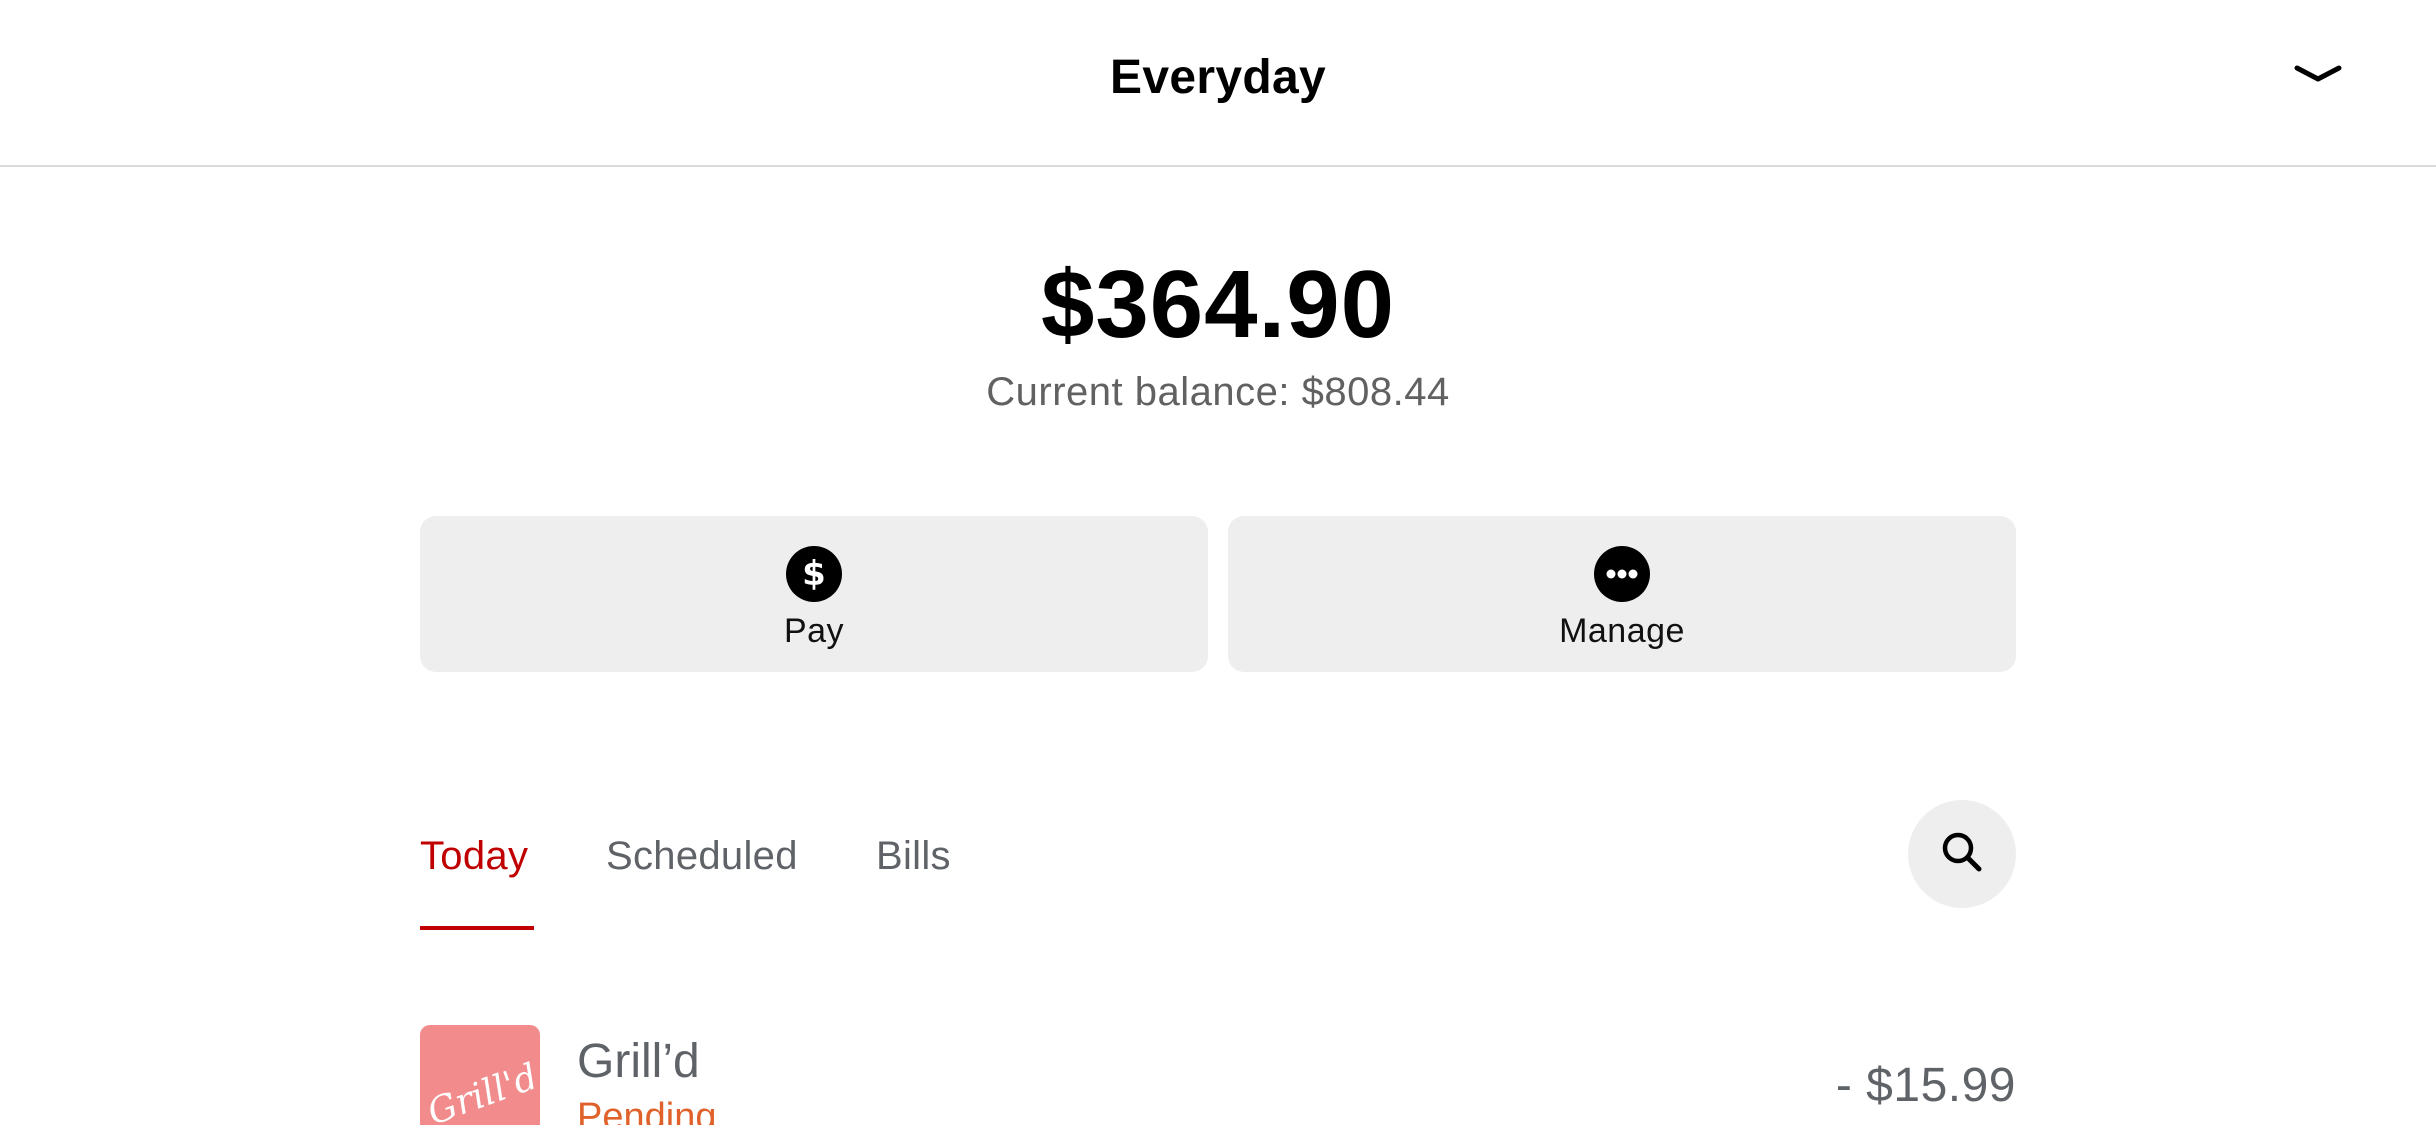  I want to click on chevron-down-icon, so click(2318, 76).